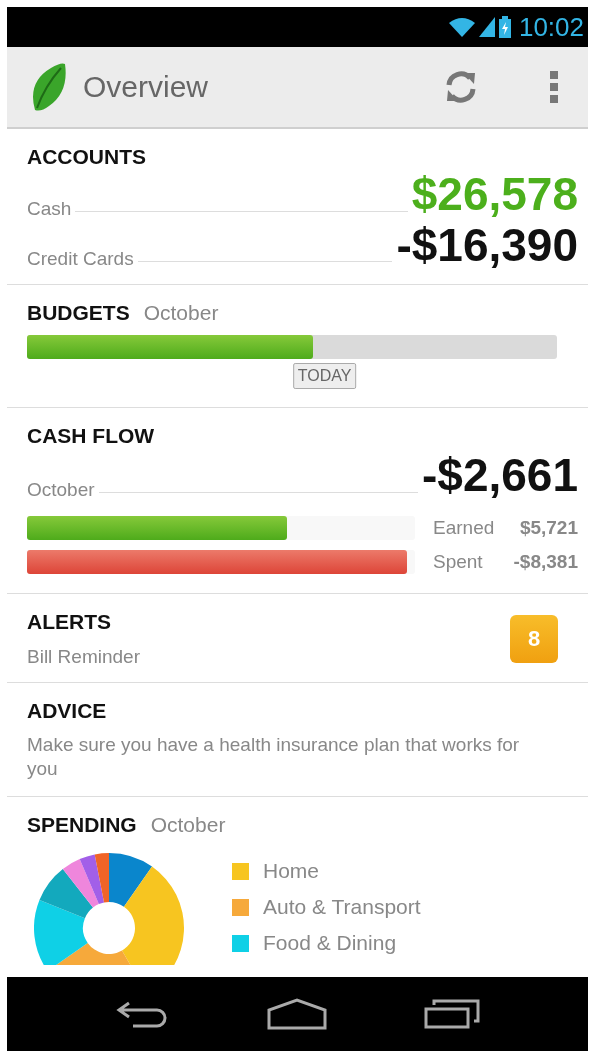  I want to click on clock-time: 10:02, so click(551, 27).